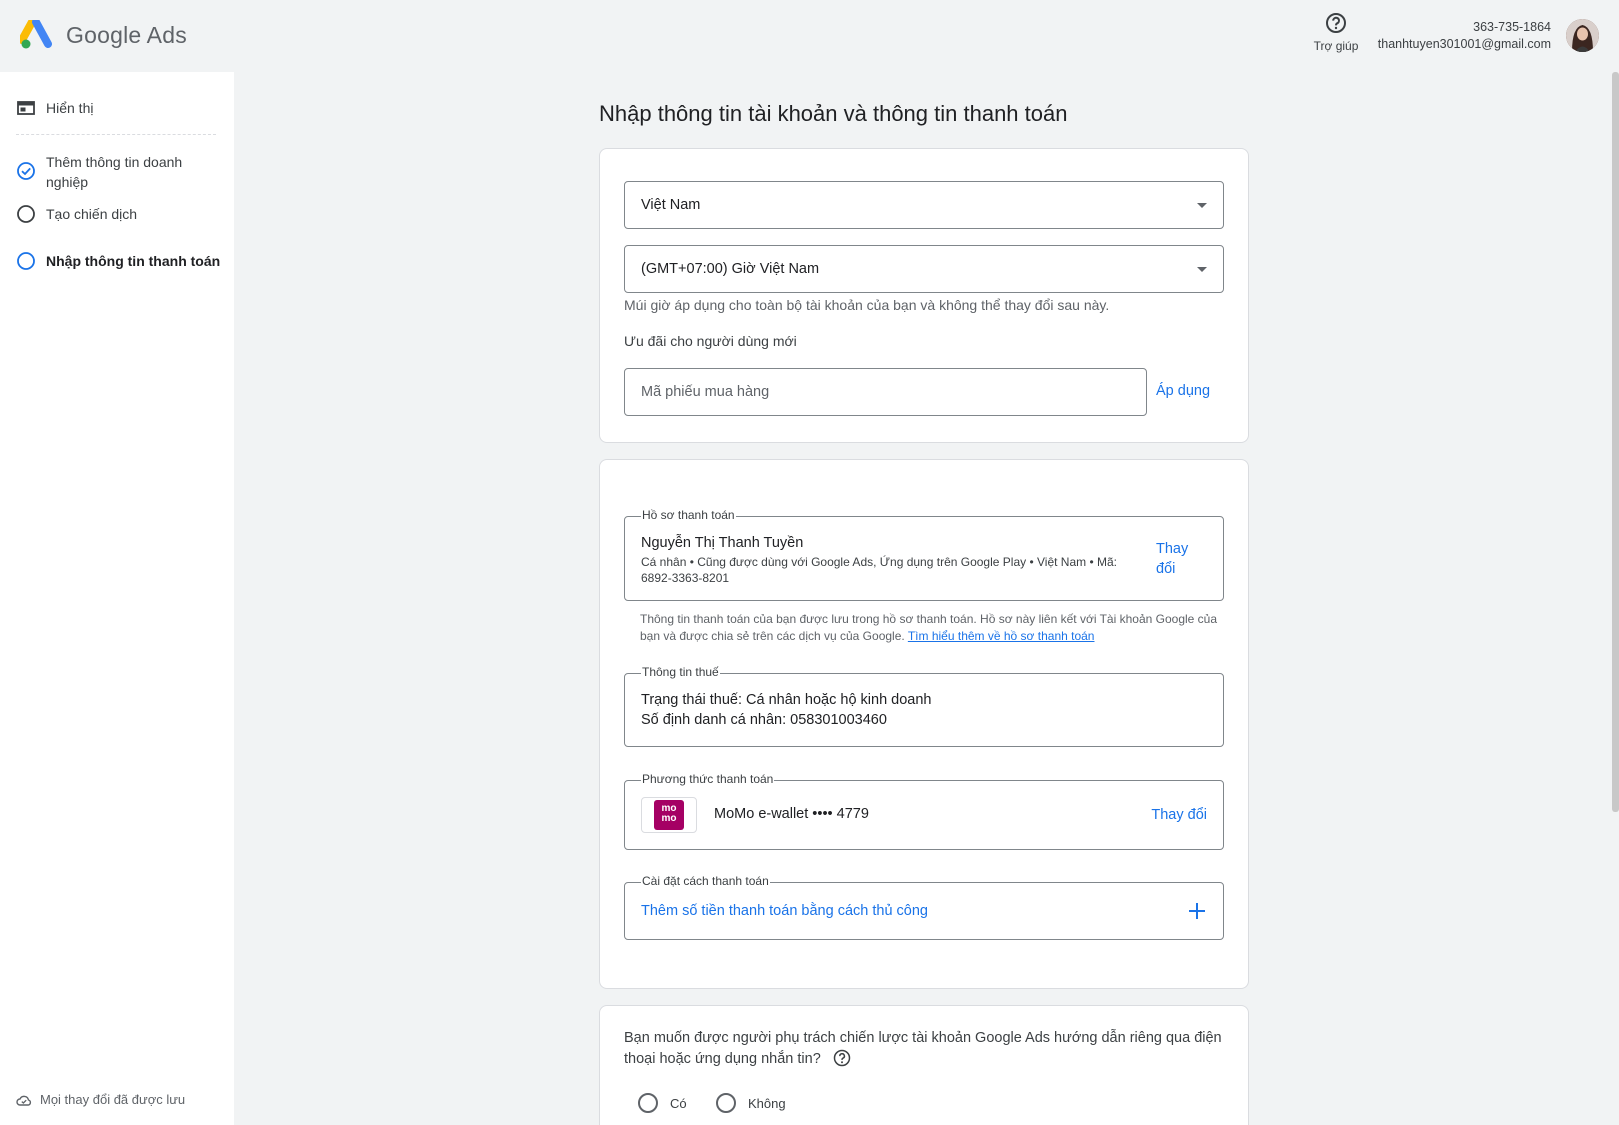  I want to click on avatar-image, so click(1582, 35).